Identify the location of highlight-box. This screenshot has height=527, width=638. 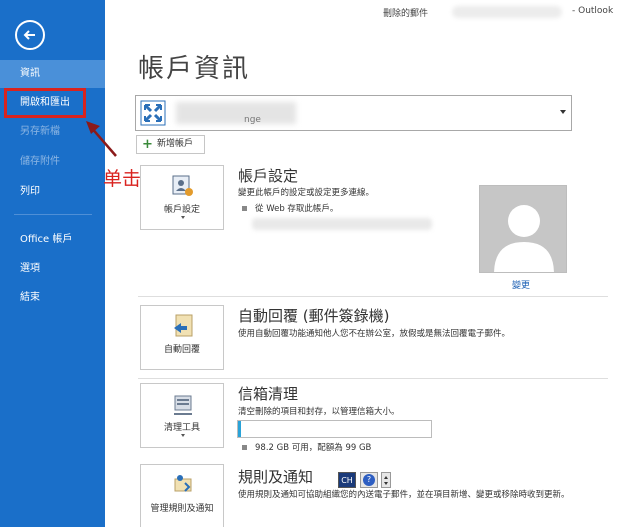
(45, 103).